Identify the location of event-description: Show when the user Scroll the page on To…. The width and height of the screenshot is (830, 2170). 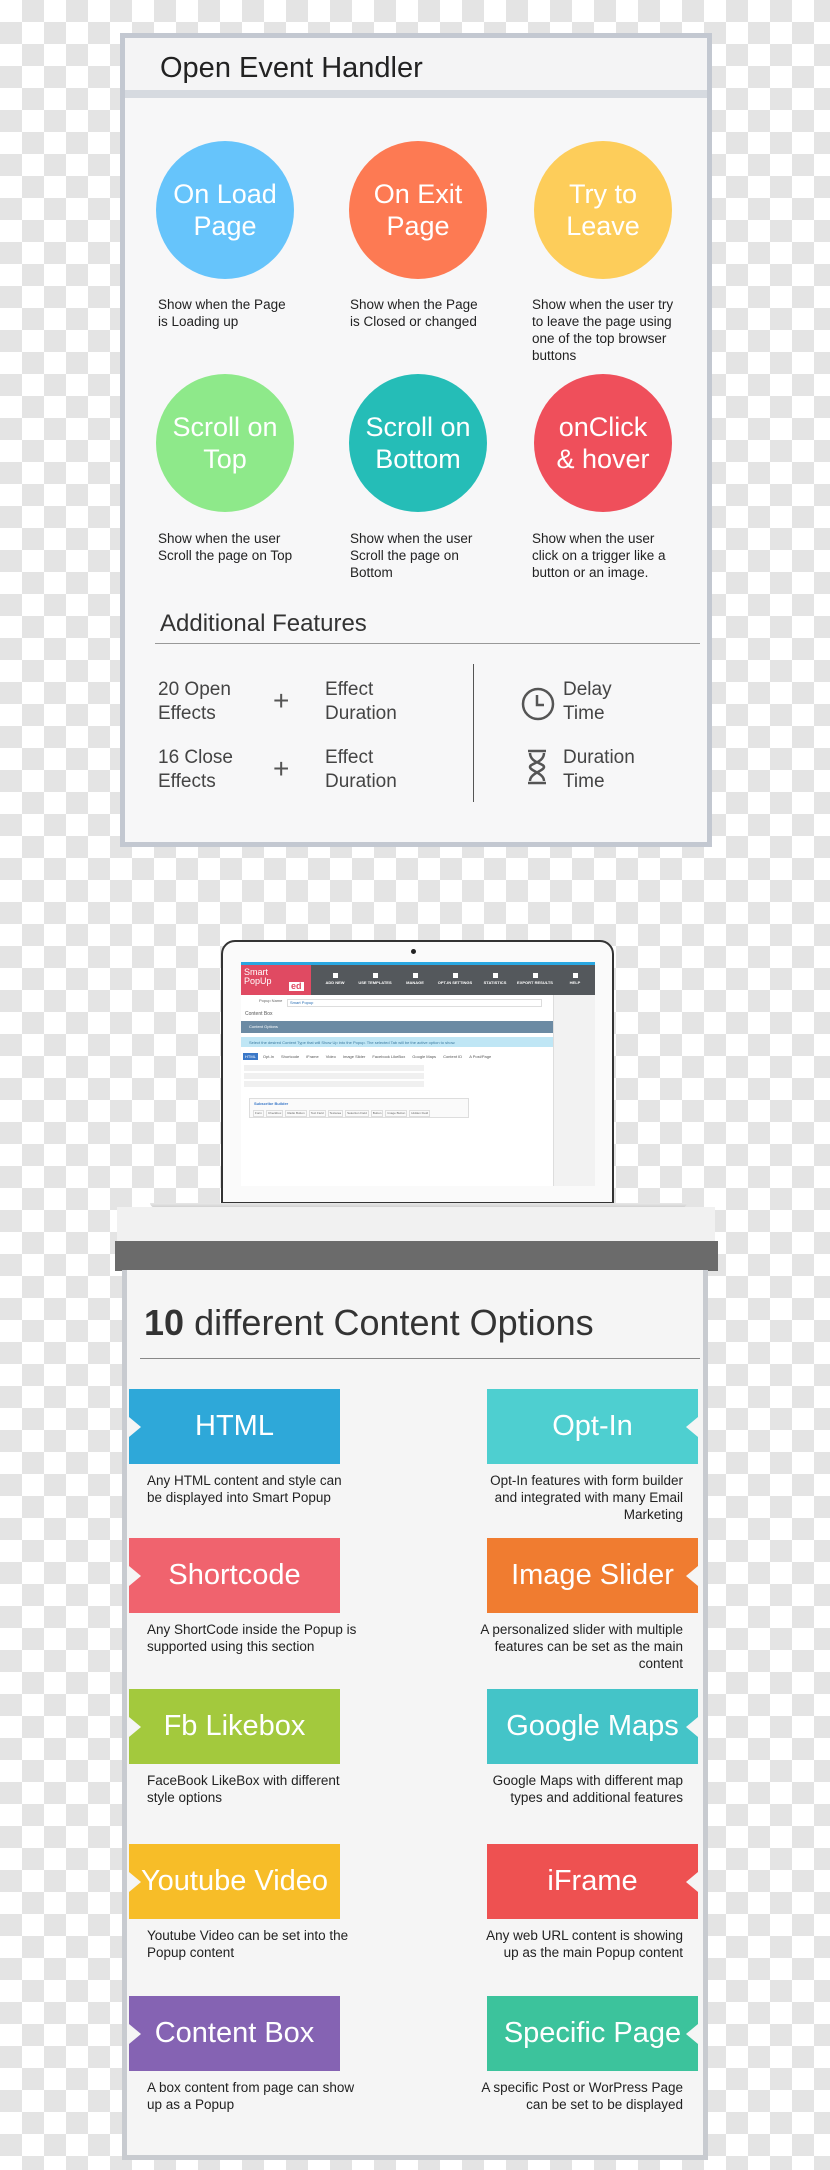
(225, 547).